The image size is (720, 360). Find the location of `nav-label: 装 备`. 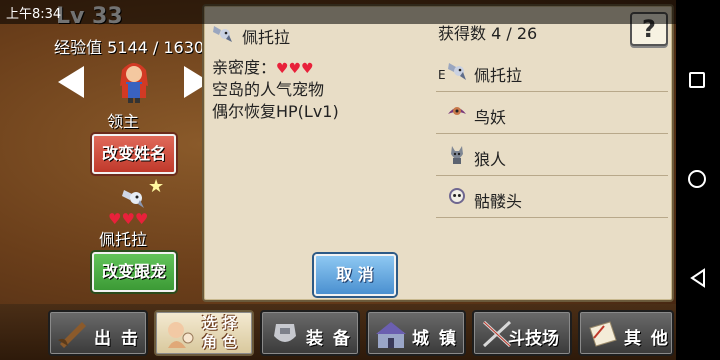

nav-label: 装 备 is located at coordinates (329, 339).